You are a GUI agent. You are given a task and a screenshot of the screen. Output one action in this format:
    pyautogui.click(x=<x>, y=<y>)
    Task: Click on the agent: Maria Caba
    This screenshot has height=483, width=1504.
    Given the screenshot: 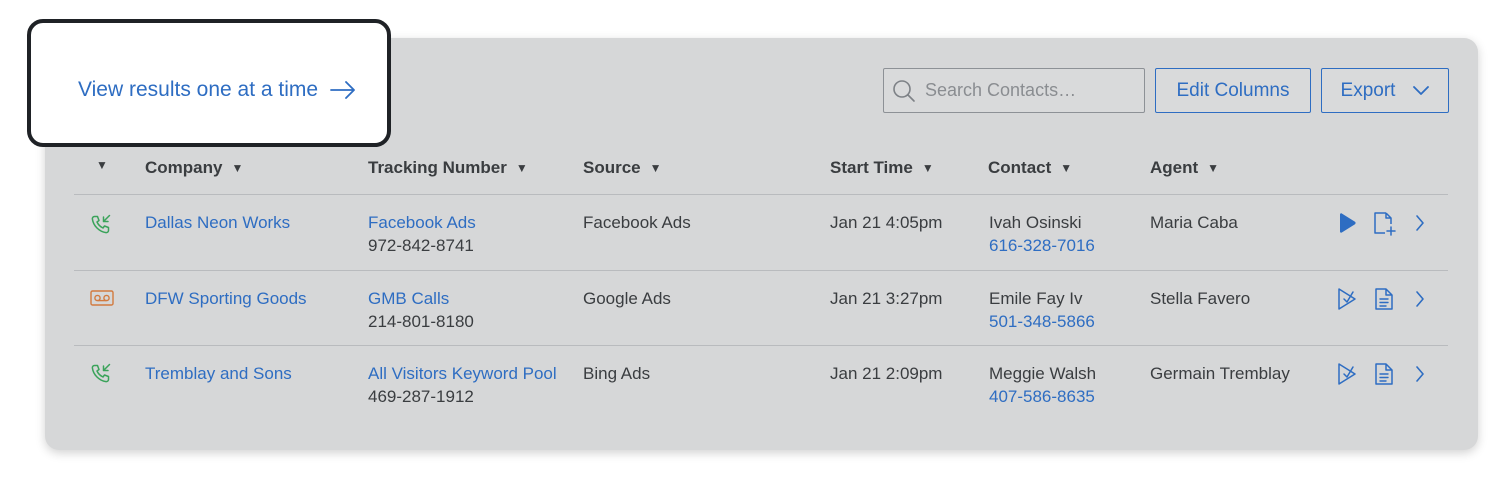 What is the action you would take?
    pyautogui.click(x=1194, y=222)
    